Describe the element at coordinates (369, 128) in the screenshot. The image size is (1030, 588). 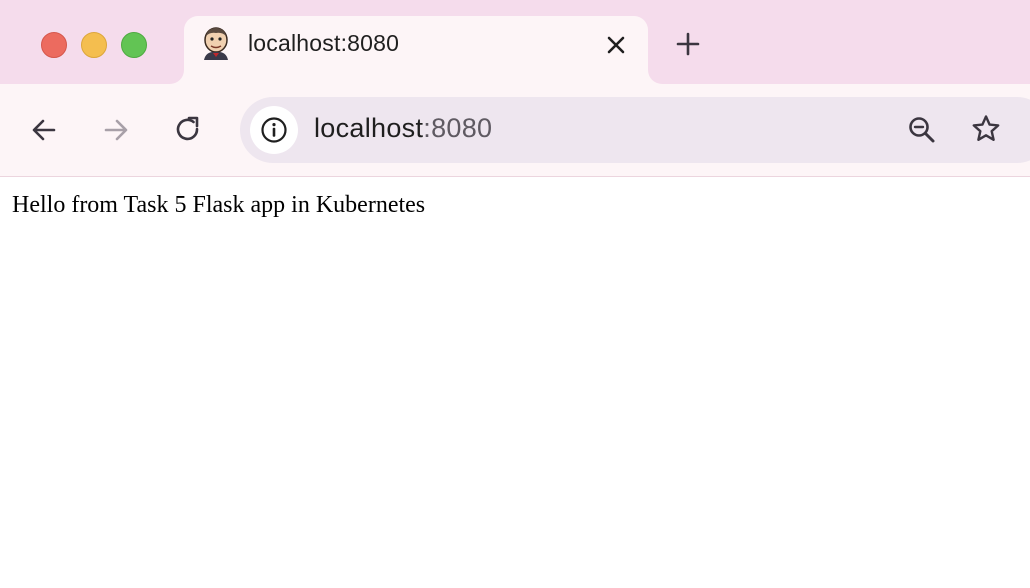
I see `url-host: localhost` at that location.